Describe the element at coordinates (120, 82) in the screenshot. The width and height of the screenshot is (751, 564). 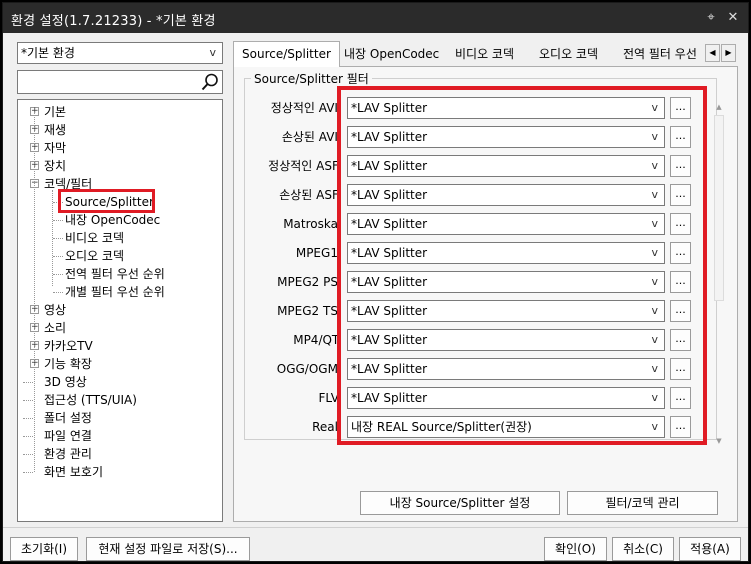
I see `search-field` at that location.